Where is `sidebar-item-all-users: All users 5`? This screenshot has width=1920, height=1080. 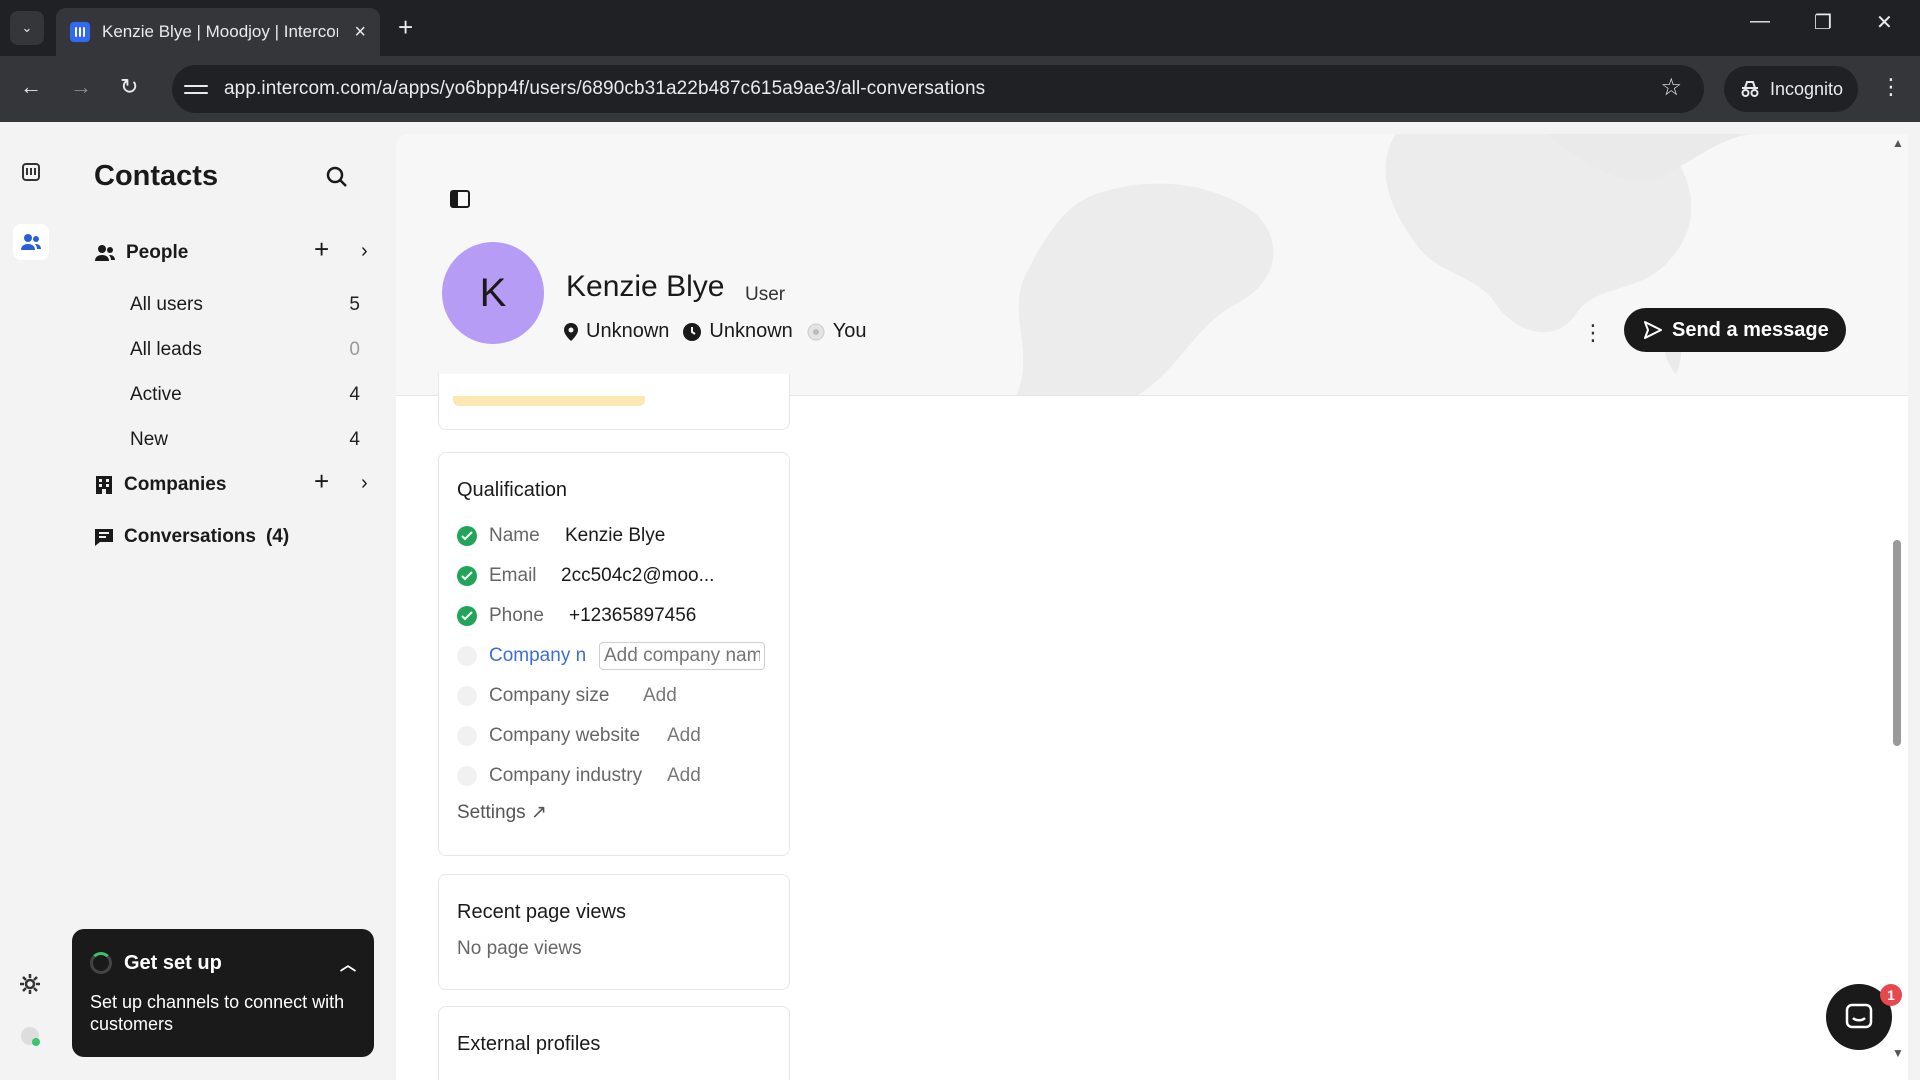
sidebar-item-all-users: All users 5 is located at coordinates (245, 305).